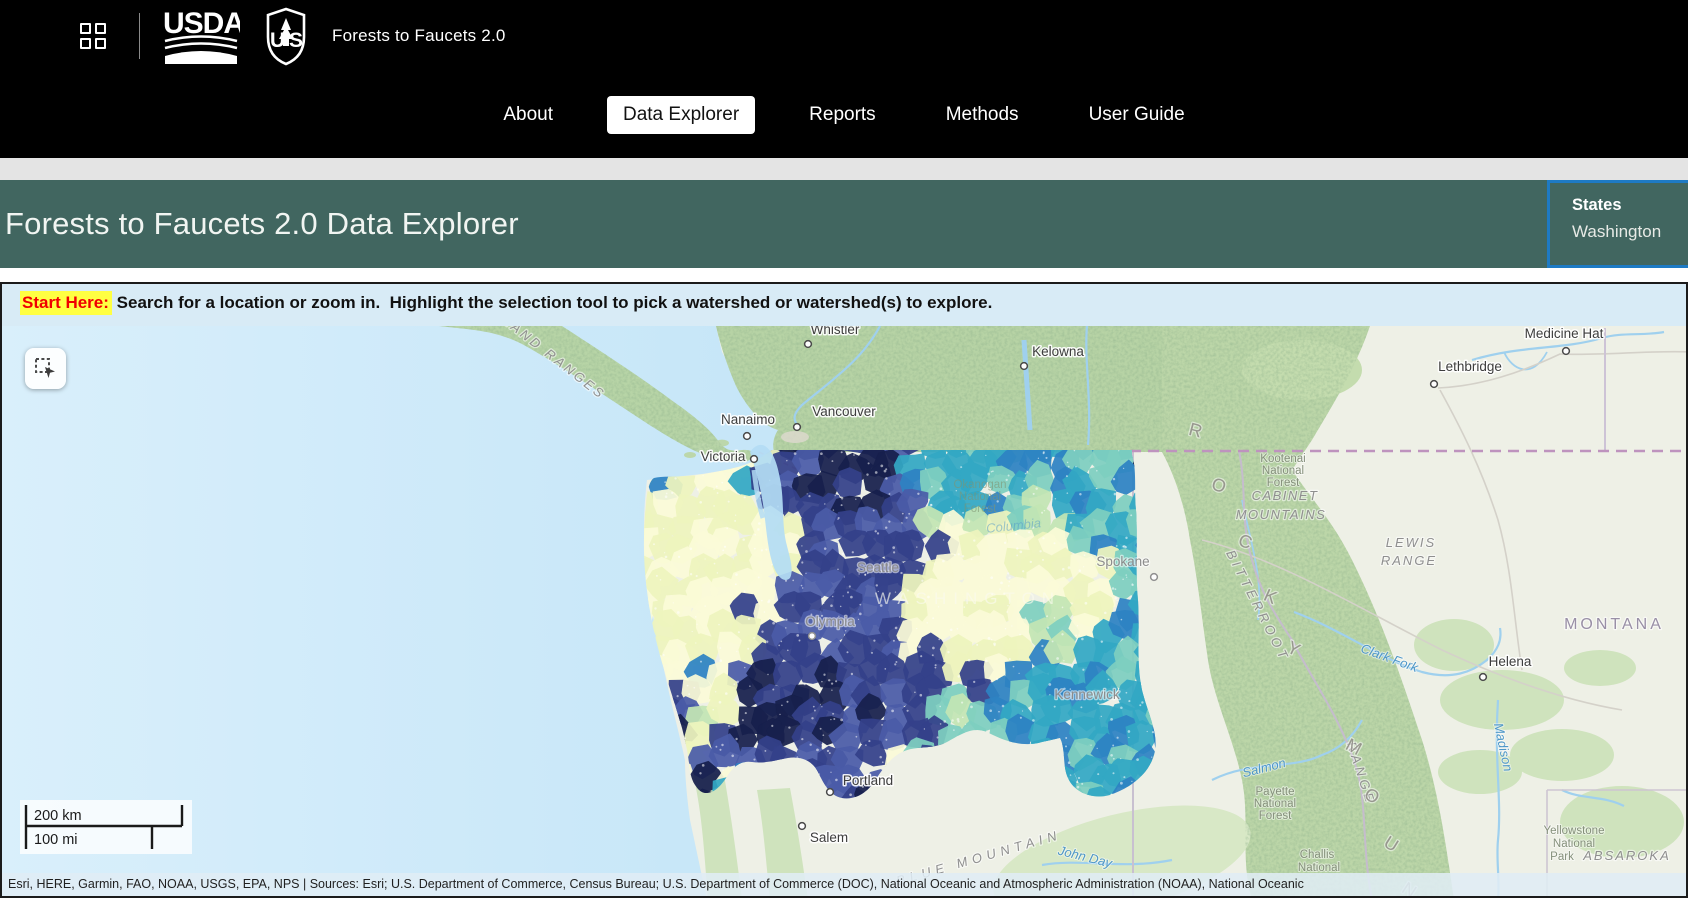 This screenshot has width=1688, height=898. Describe the element at coordinates (262, 223) in the screenshot. I see `page-title: Forests to Faucets 2.0 Data Explorer` at that location.